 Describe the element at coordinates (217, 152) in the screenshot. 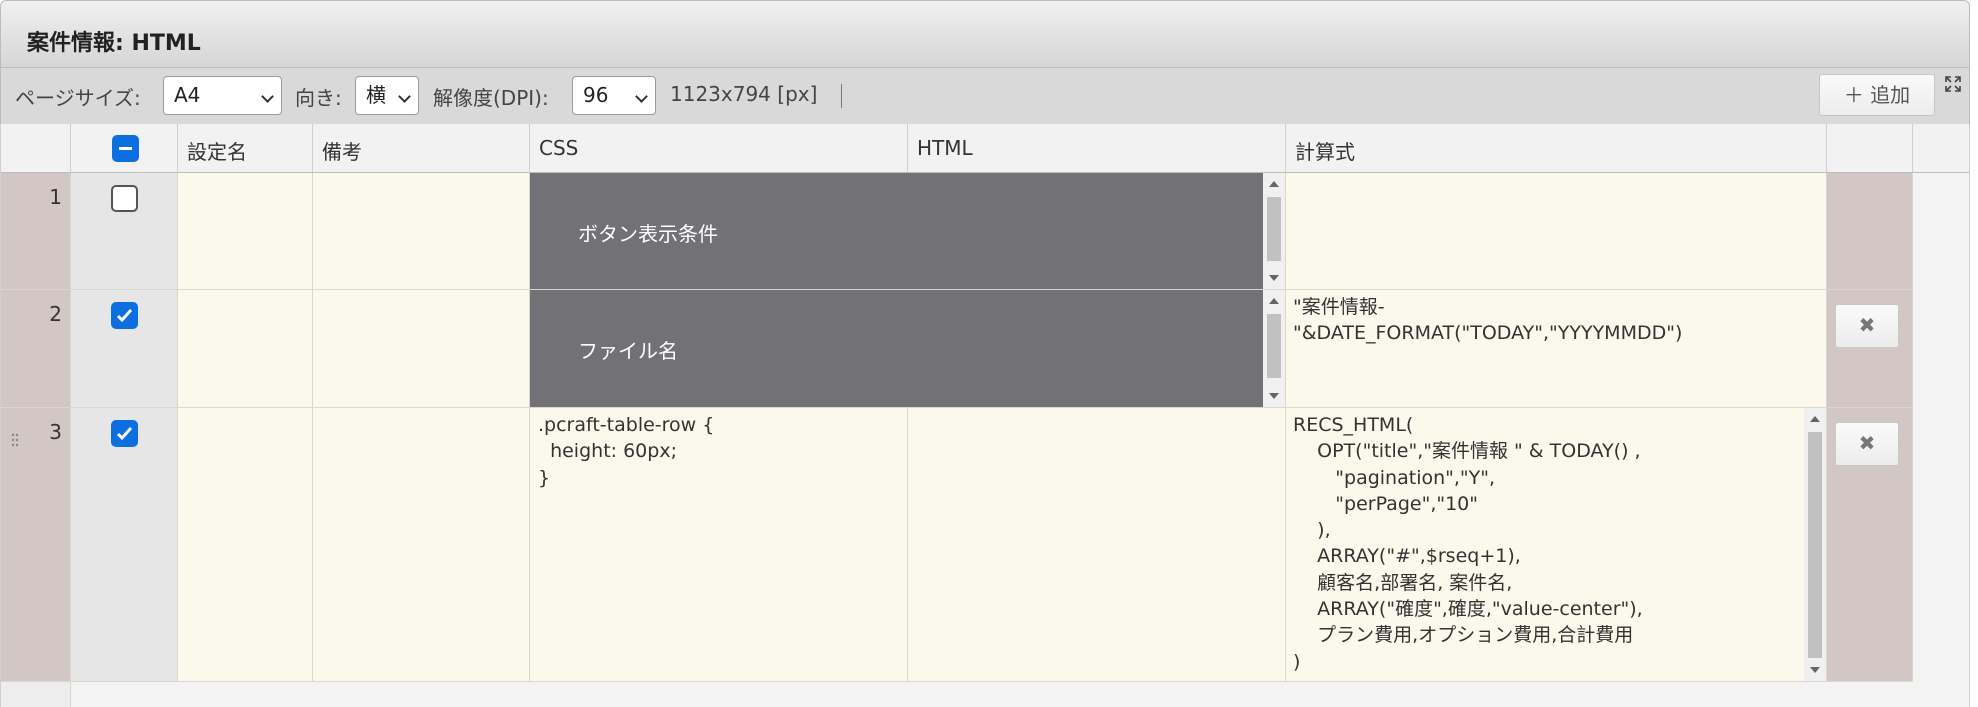

I see `column-header-name: 設定名` at that location.